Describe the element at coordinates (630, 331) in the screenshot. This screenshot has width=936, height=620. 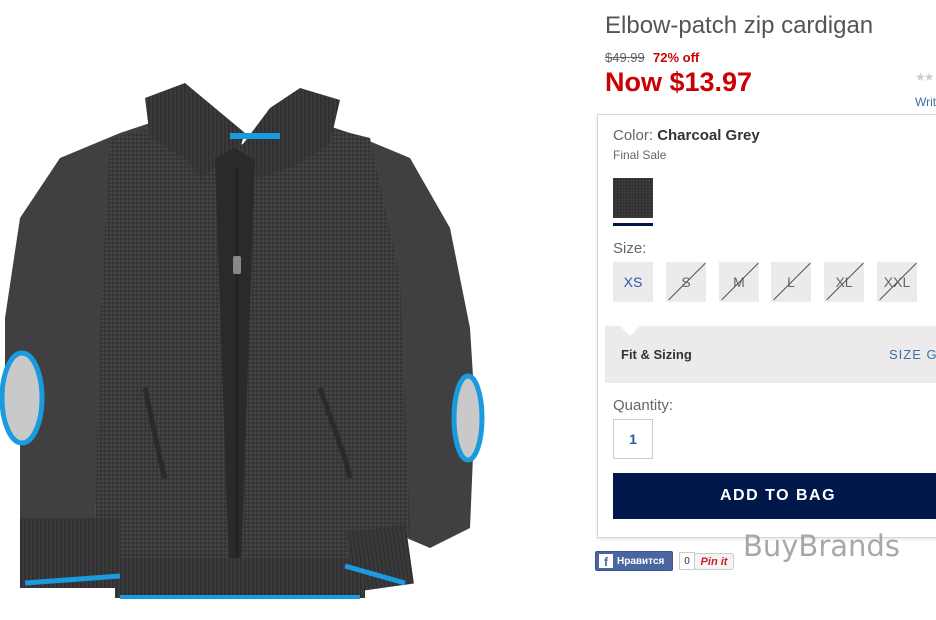
I see `fit-notch-icon` at that location.